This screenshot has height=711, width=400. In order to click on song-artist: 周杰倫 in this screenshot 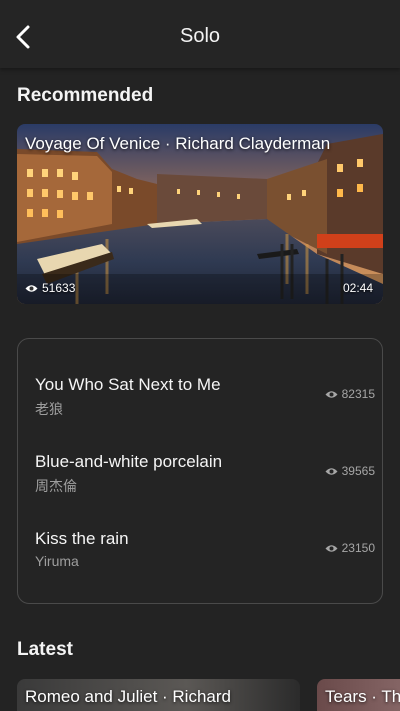, I will do `click(56, 486)`.